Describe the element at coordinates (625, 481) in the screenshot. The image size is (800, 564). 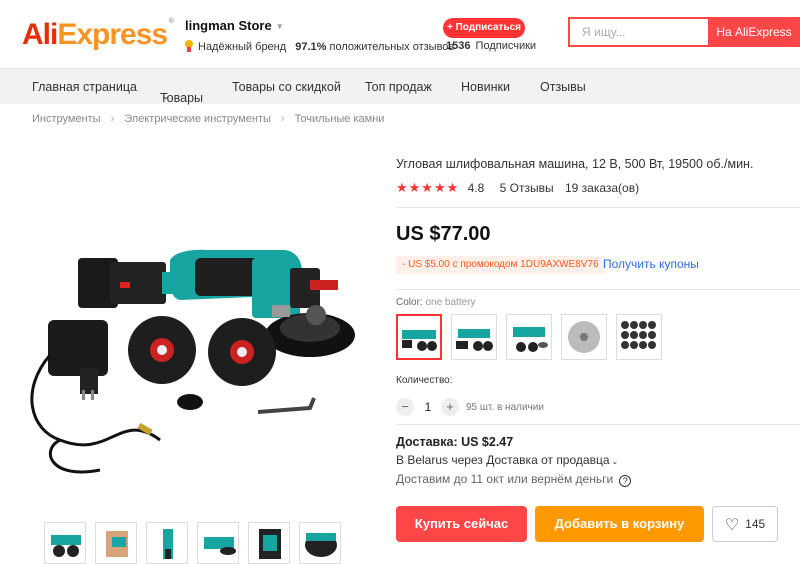
I see `help-icon: ?` at that location.